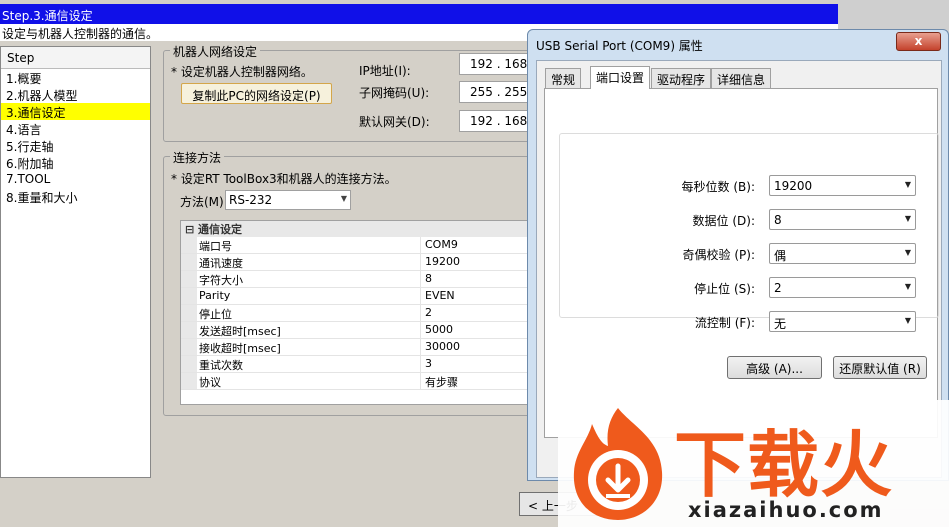 This screenshot has height=527, width=949. Describe the element at coordinates (793, 186) in the screenshot. I see `baud-rate-value: 19200` at that location.